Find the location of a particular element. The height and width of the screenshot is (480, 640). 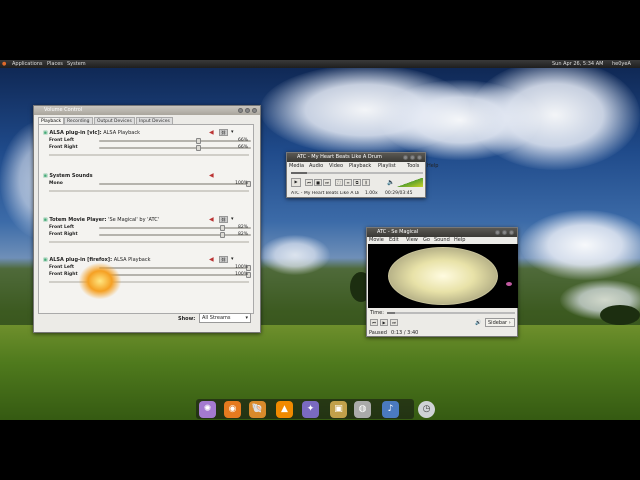

tab-input-devices: Input Devices is located at coordinates (154, 120).